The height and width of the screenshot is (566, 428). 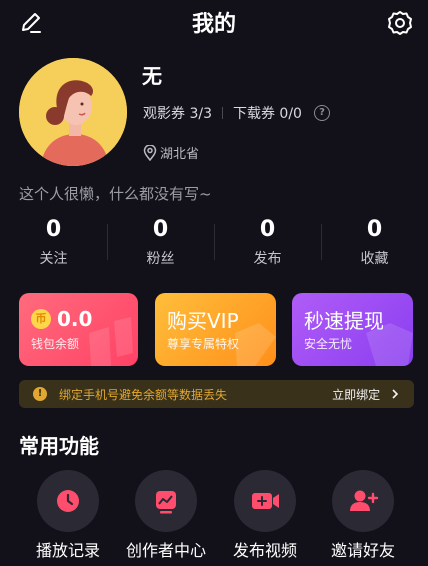 What do you see at coordinates (180, 154) in the screenshot?
I see `location-text: 湖北省` at bounding box center [180, 154].